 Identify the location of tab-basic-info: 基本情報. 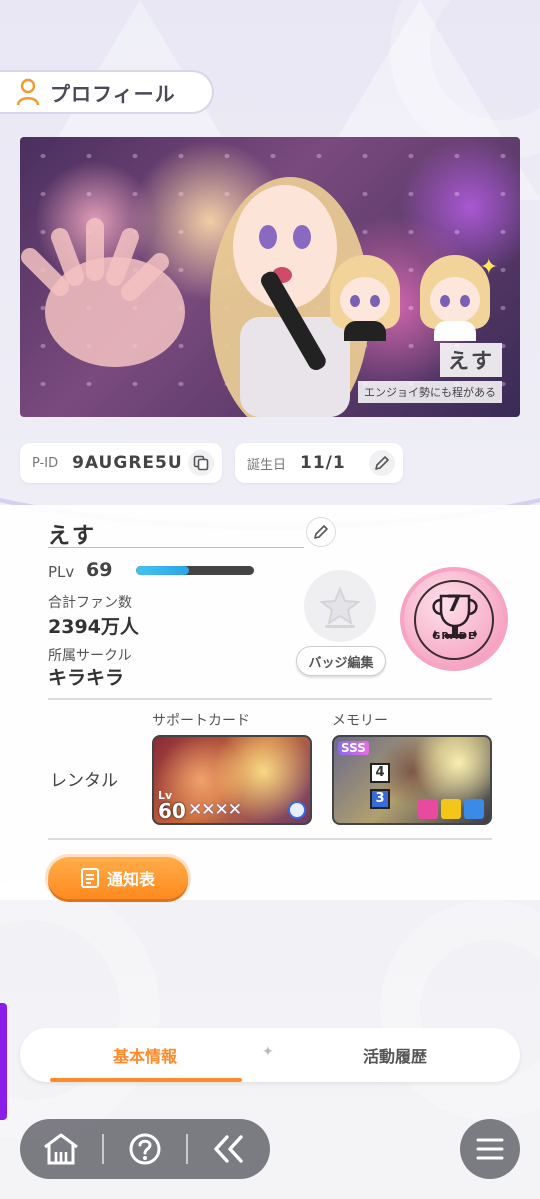
(145, 1055).